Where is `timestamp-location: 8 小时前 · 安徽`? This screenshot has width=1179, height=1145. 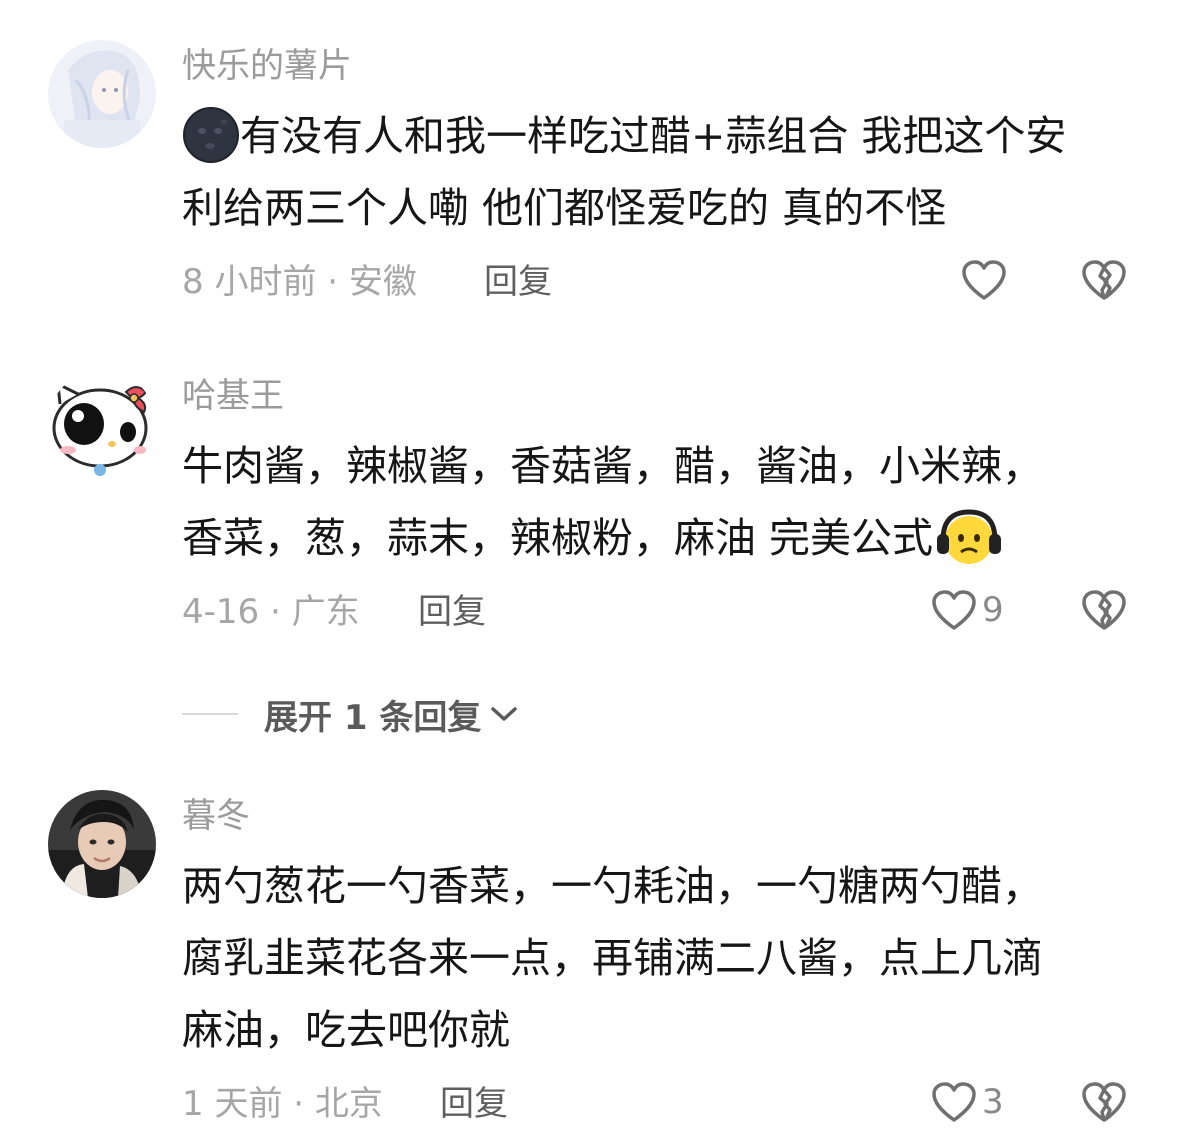
timestamp-location: 8 小时前 · 安徽 is located at coordinates (299, 282).